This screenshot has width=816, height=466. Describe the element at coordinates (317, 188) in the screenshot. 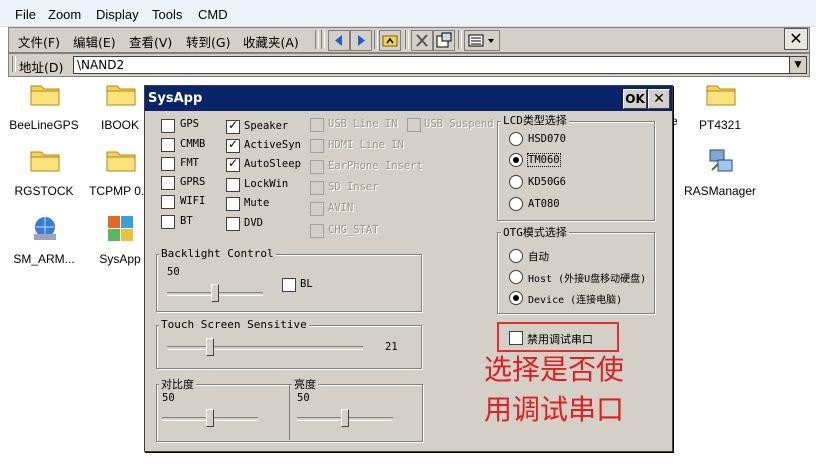

I see `sd-inser-checkbox` at that location.